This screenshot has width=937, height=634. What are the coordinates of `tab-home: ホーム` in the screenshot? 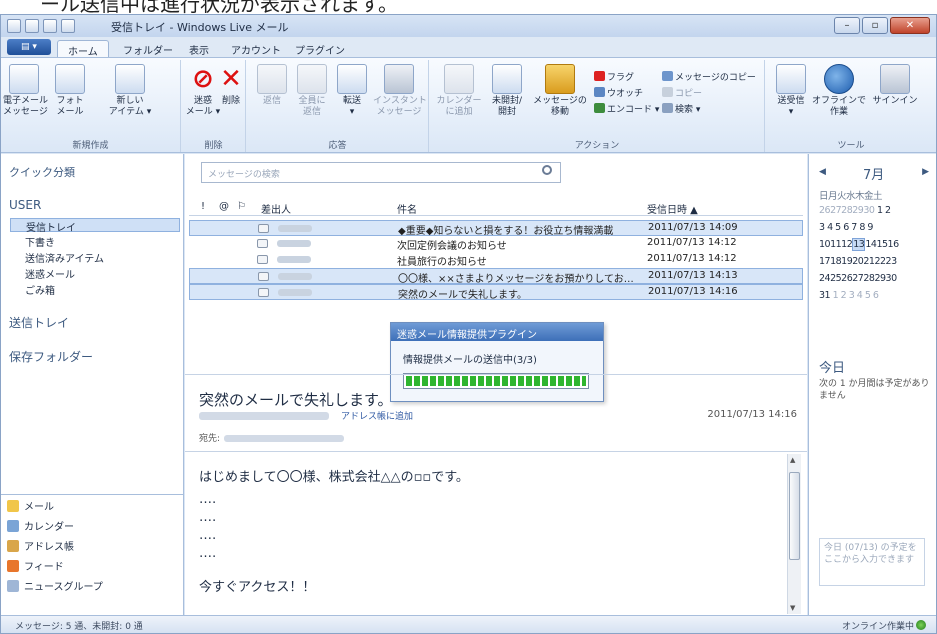 It's located at (83, 49).